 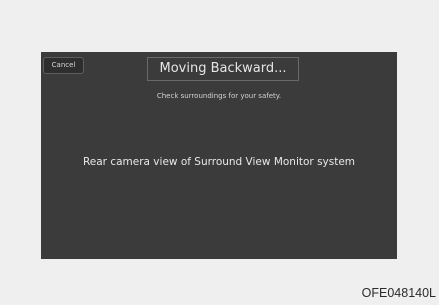 What do you see at coordinates (398, 293) in the screenshot?
I see `figure-code-label: OFE048140L` at bounding box center [398, 293].